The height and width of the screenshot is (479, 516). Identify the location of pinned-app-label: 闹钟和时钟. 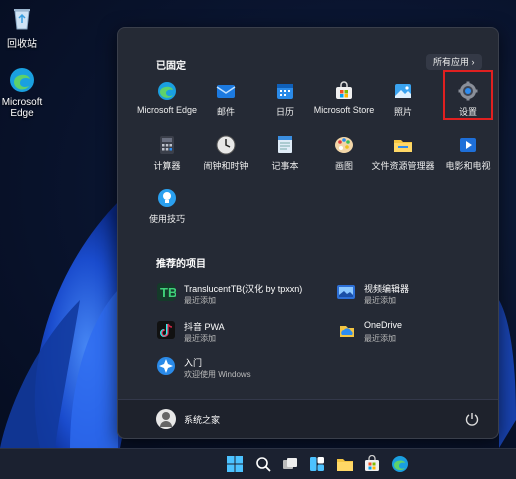
(226, 166).